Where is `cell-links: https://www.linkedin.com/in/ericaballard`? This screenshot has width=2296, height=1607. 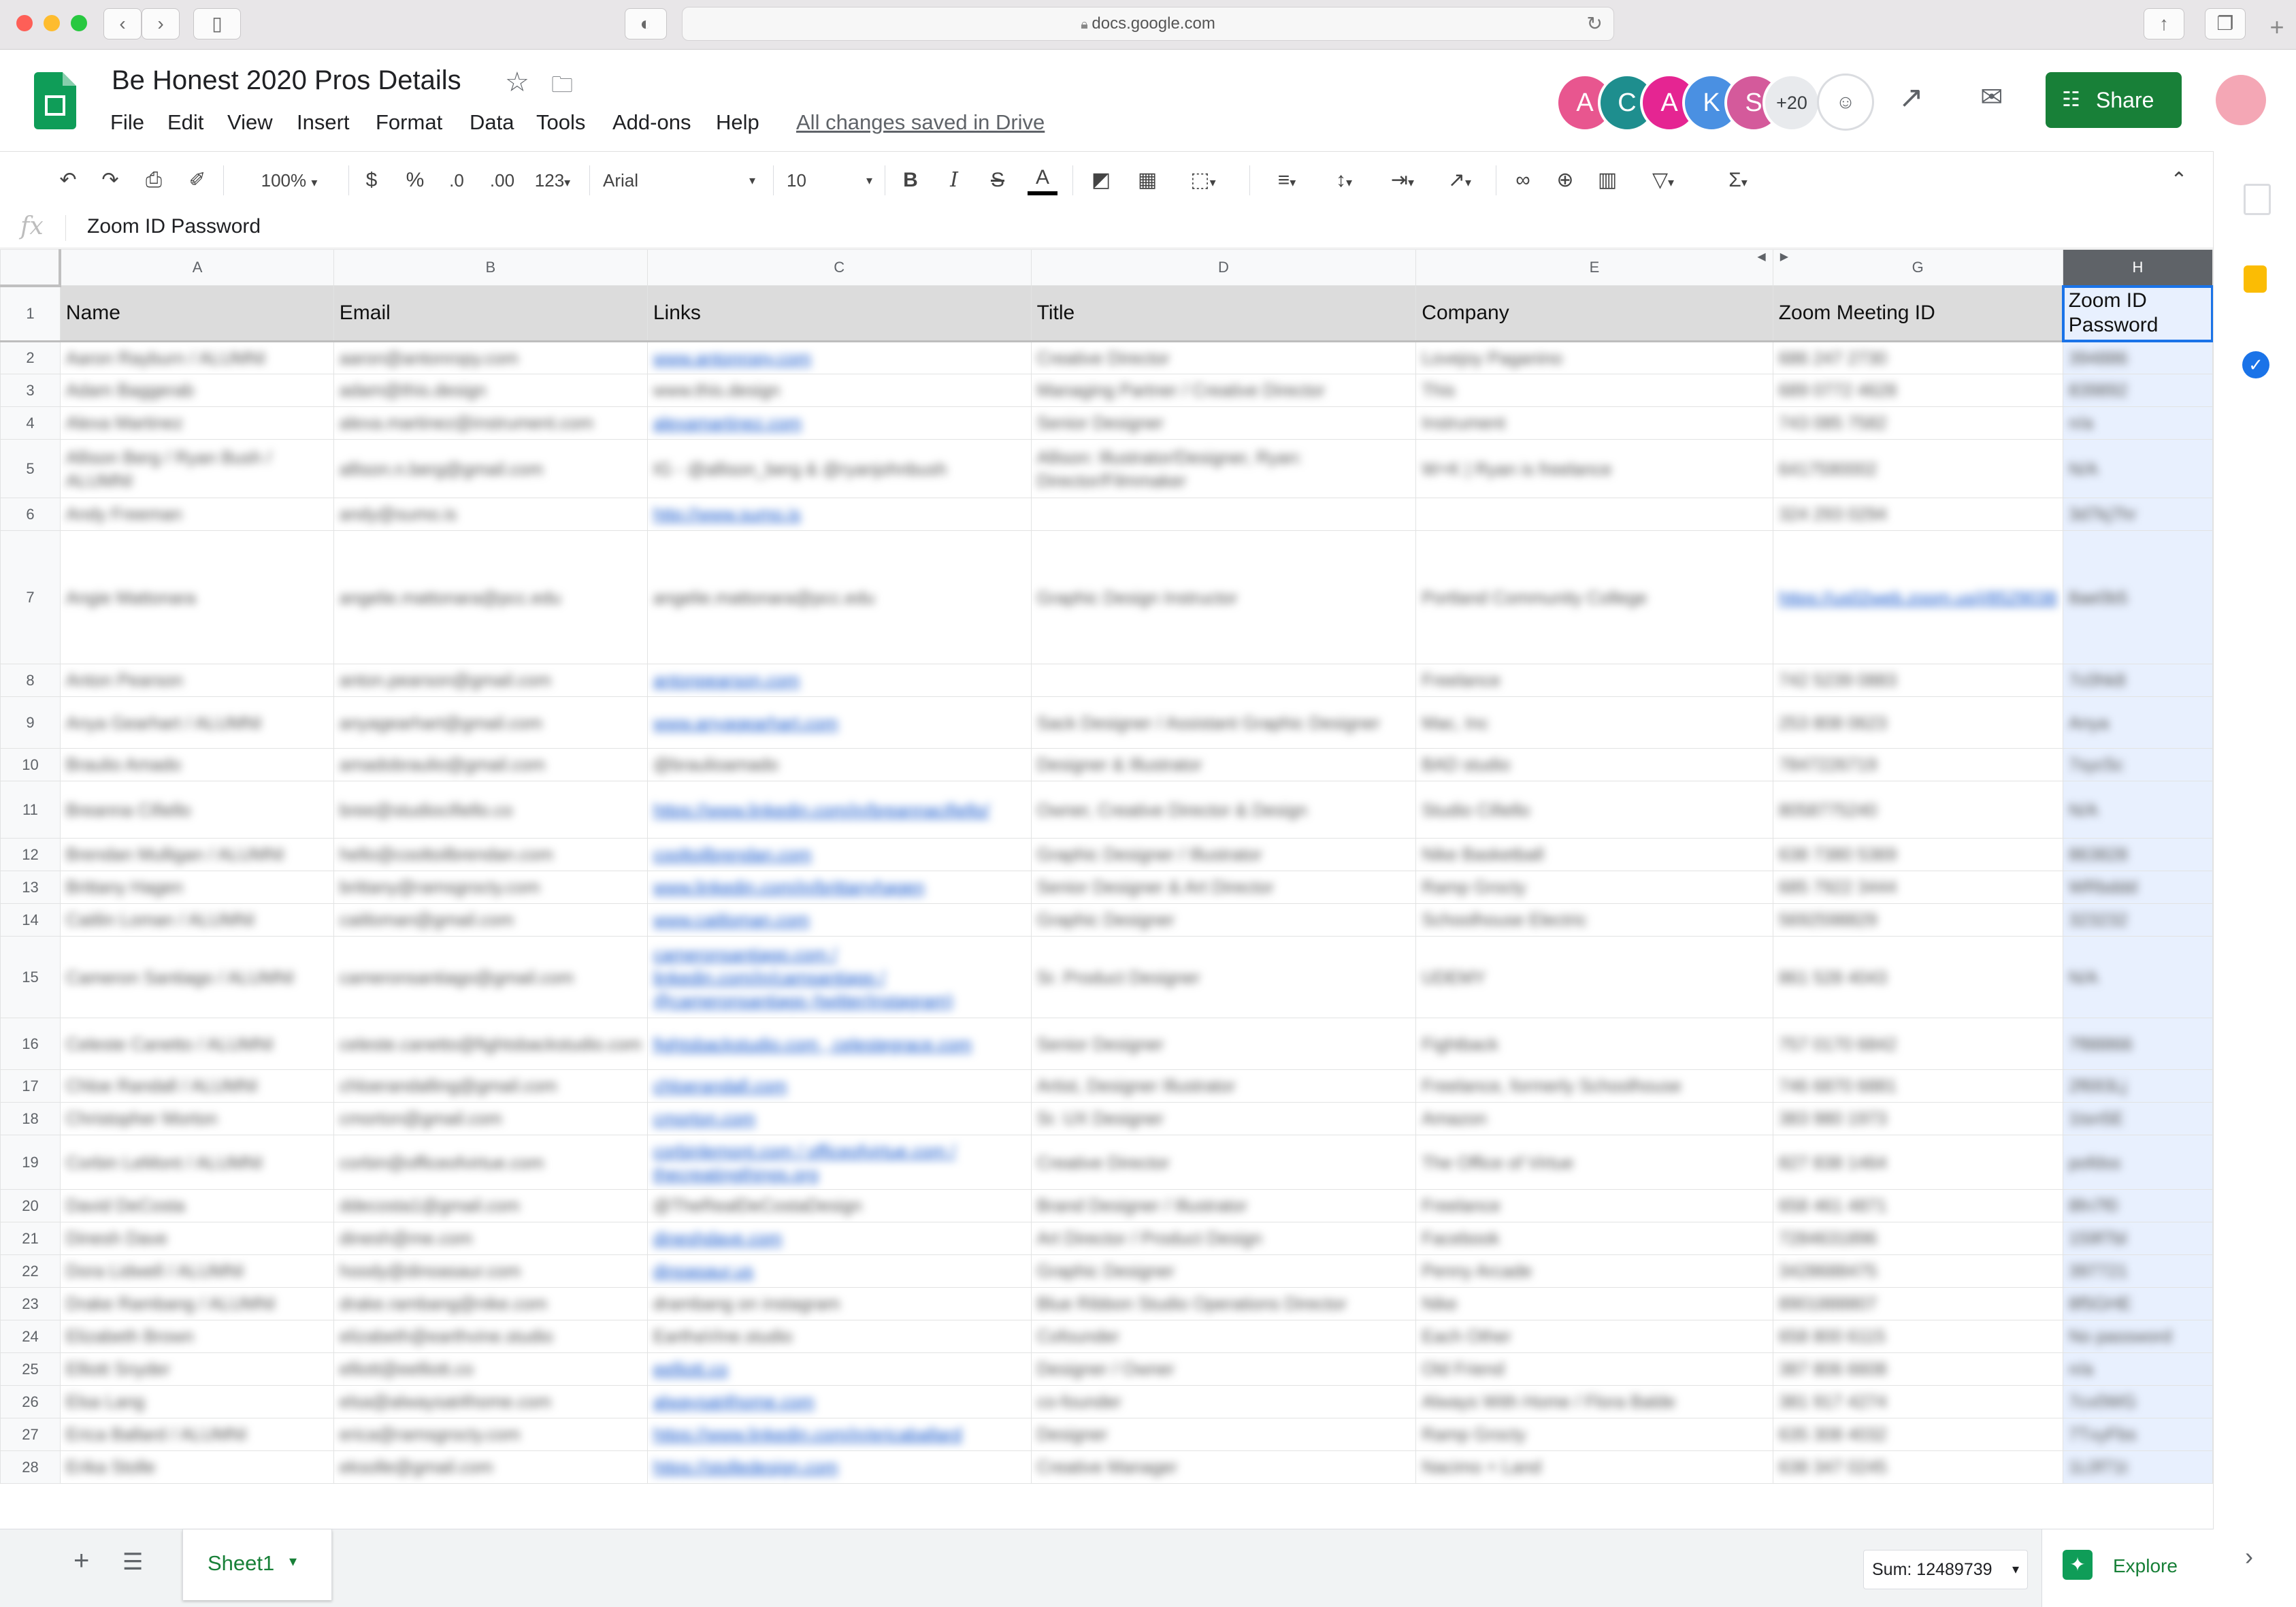
cell-links: https://www.linkedin.com/in/ericaballard is located at coordinates (839, 1434).